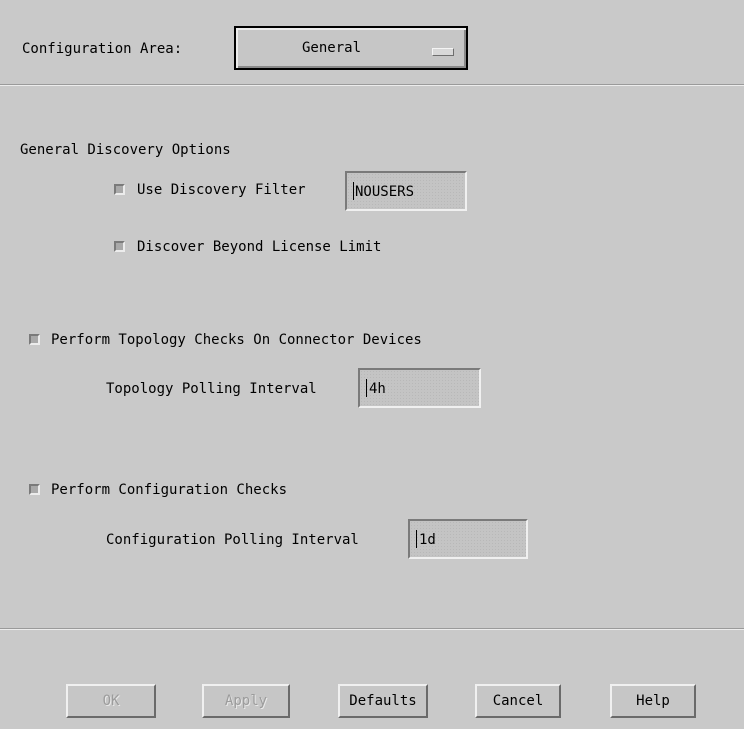 The image size is (744, 729). I want to click on apply-button: Apply, so click(246, 701).